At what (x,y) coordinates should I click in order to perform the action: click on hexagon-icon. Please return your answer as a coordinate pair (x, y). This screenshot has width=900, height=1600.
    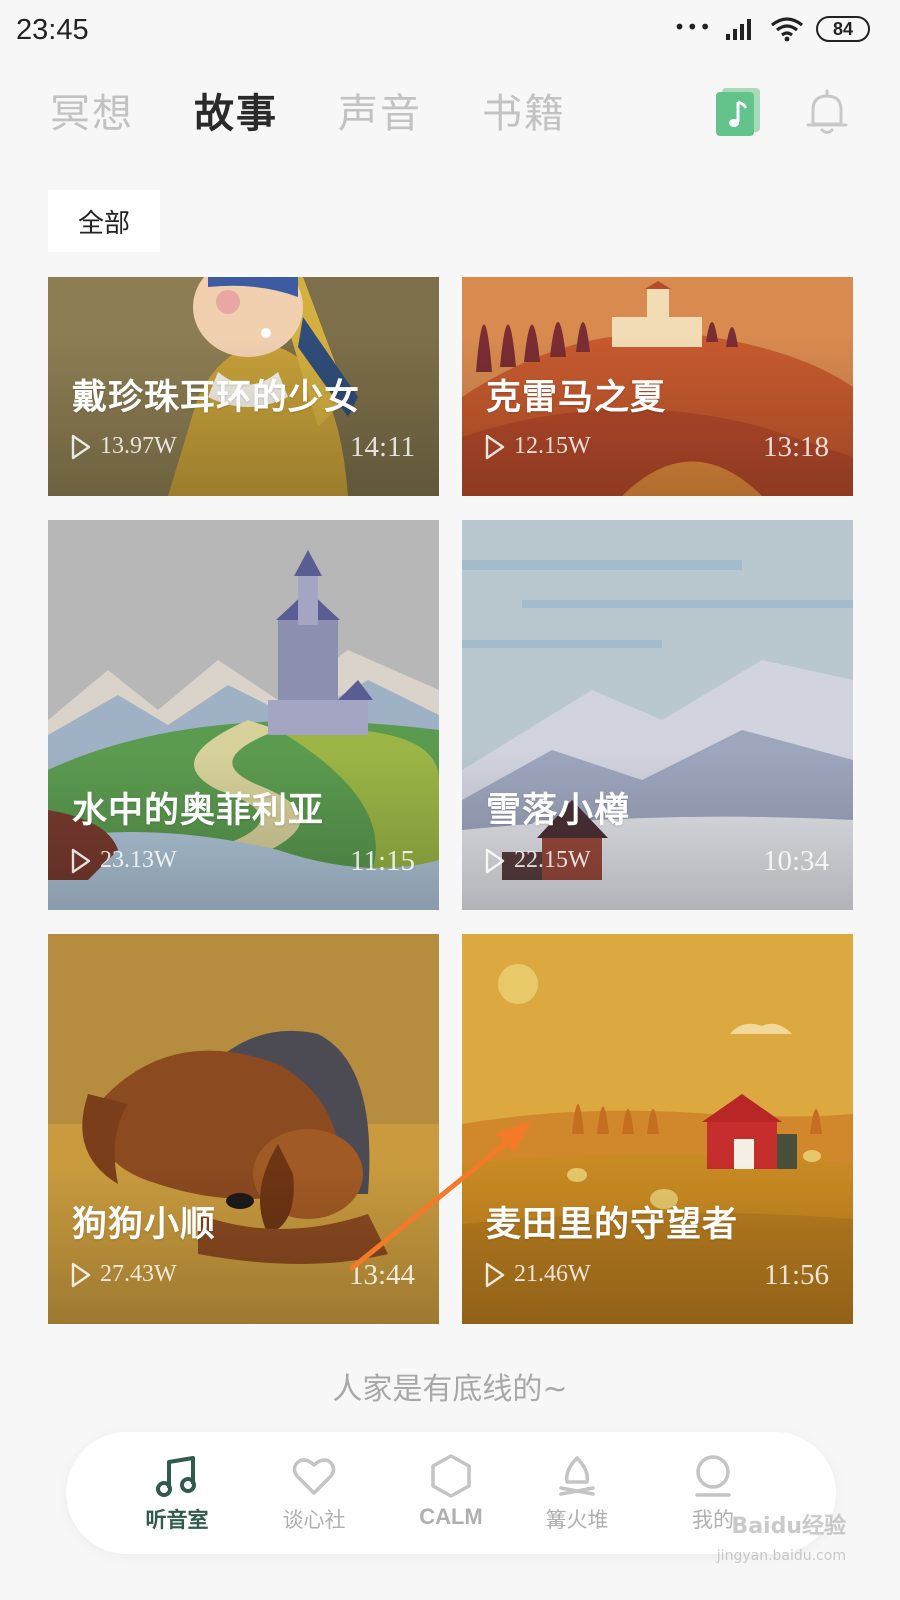
    Looking at the image, I should click on (451, 1476).